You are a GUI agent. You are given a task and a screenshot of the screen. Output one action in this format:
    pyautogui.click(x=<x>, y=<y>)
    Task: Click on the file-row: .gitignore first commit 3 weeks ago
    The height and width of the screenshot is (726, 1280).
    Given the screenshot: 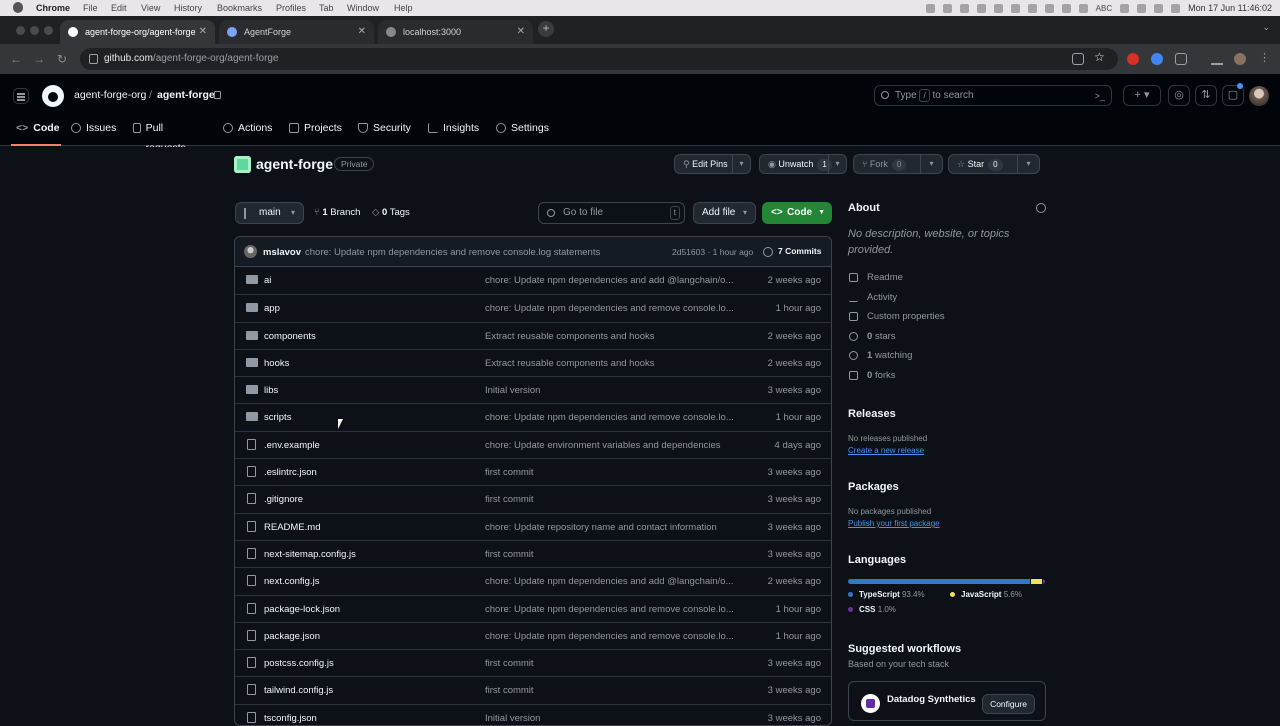 What is the action you would take?
    pyautogui.click(x=533, y=498)
    